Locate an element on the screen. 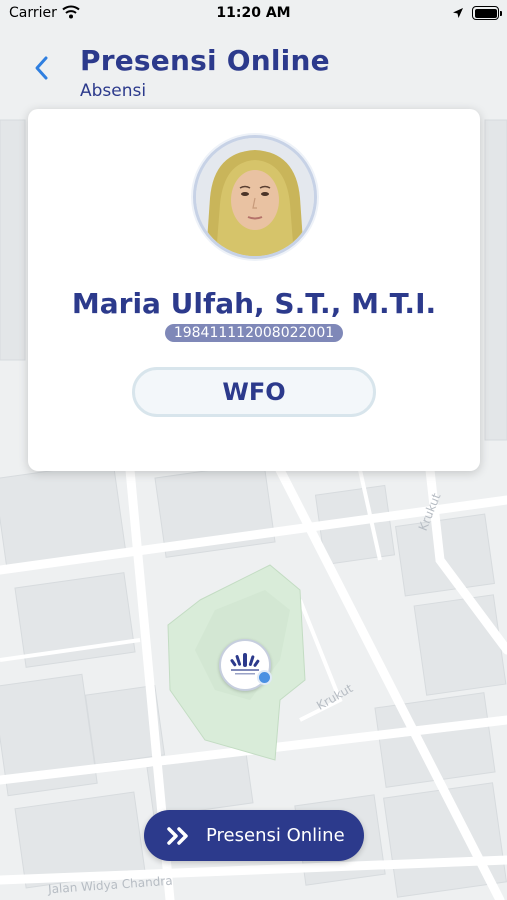  user-photo is located at coordinates (255, 197).